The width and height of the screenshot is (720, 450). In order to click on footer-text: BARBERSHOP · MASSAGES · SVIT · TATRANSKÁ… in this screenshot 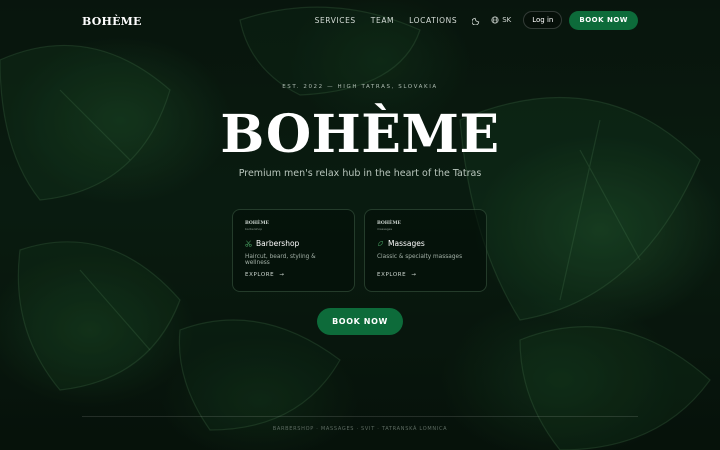, I will do `click(360, 429)`.